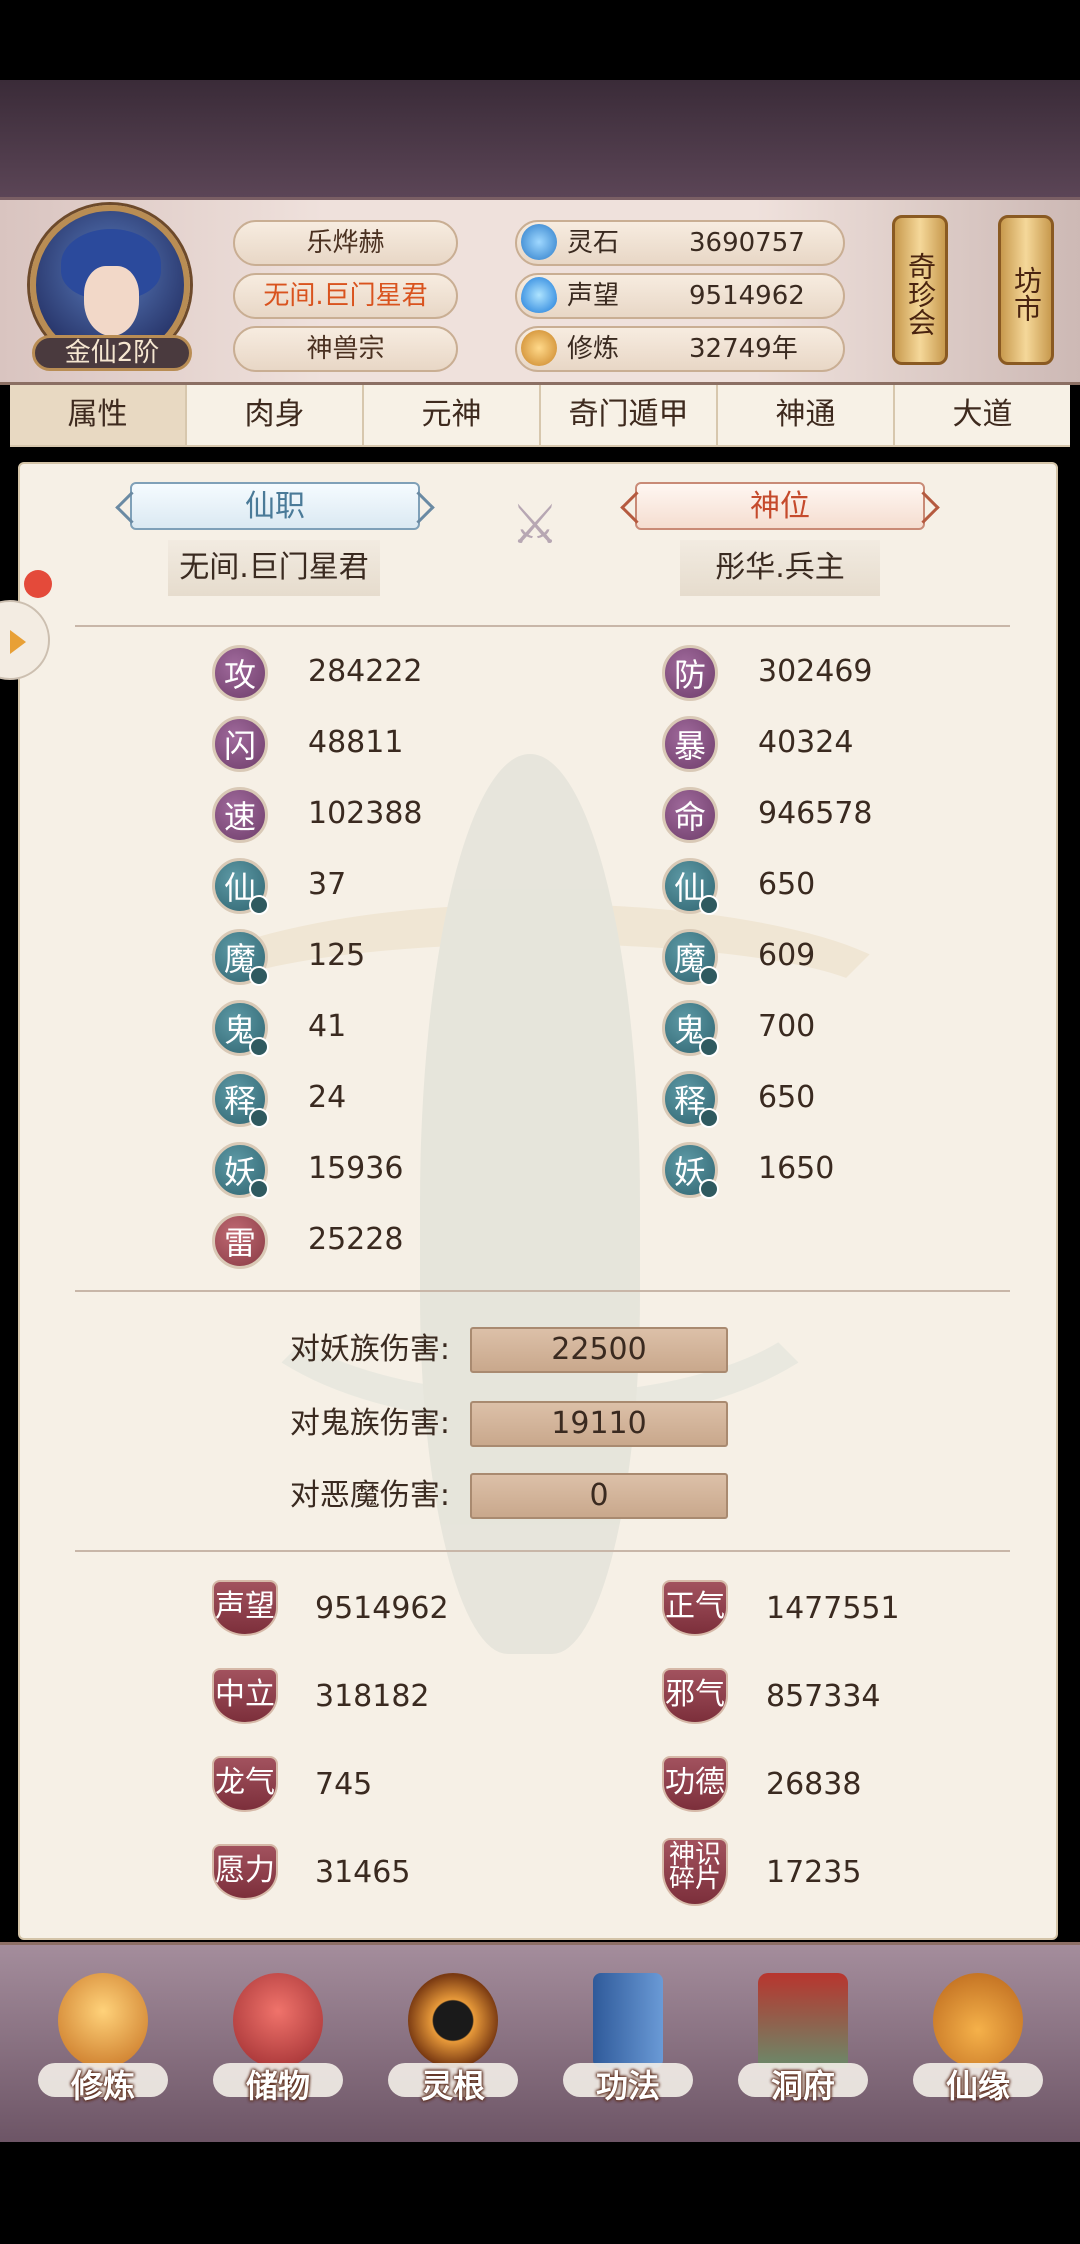  Describe the element at coordinates (628, 2020) in the screenshot. I see `book-icon` at that location.